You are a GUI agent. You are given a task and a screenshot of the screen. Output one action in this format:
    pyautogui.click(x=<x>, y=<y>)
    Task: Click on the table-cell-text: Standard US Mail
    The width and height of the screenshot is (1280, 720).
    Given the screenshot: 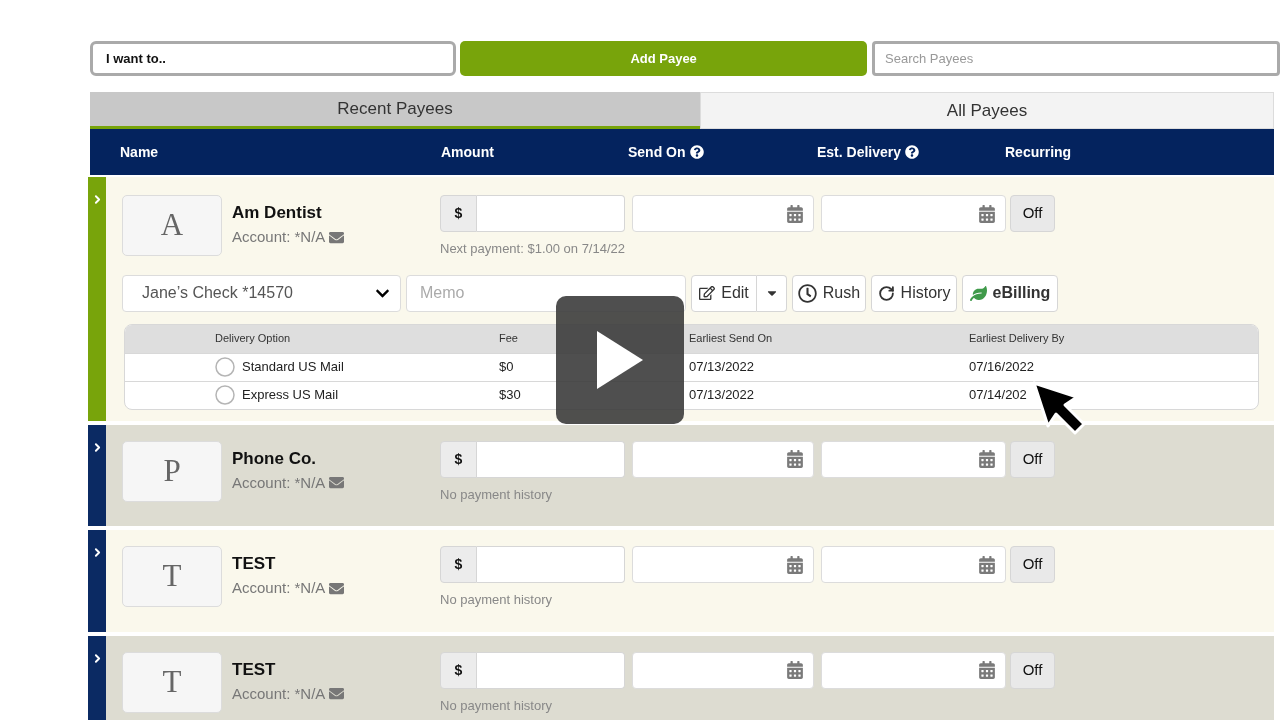 What is the action you would take?
    pyautogui.click(x=293, y=367)
    